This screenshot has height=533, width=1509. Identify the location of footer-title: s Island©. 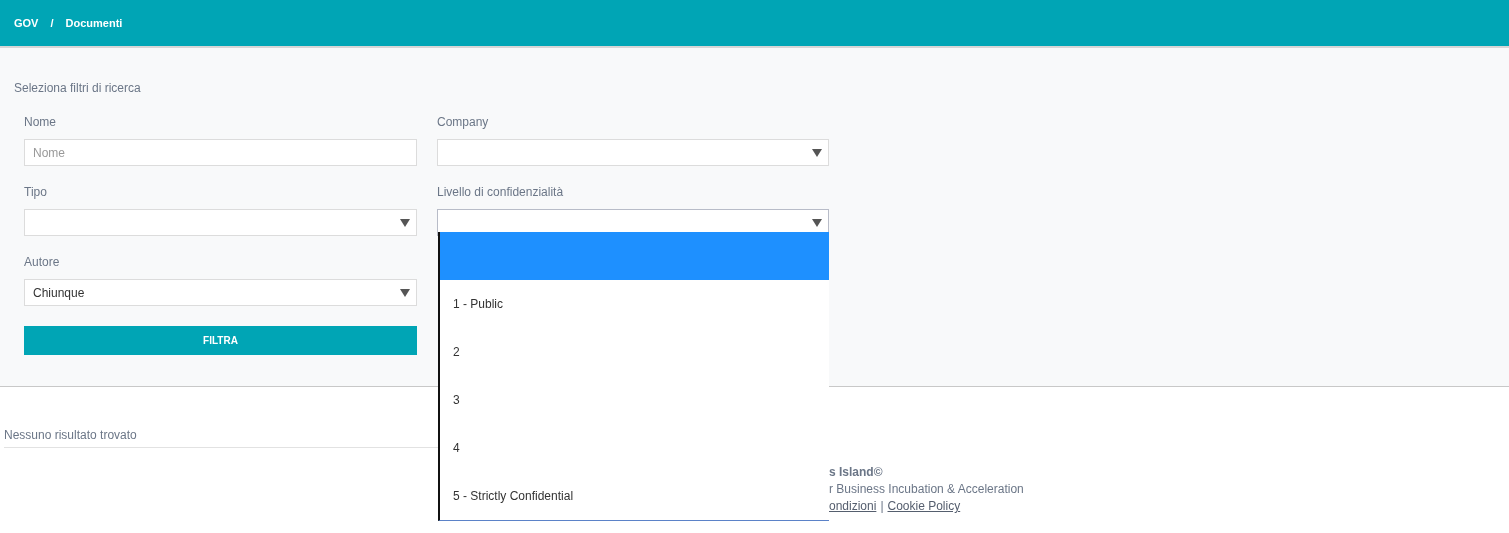
(856, 472).